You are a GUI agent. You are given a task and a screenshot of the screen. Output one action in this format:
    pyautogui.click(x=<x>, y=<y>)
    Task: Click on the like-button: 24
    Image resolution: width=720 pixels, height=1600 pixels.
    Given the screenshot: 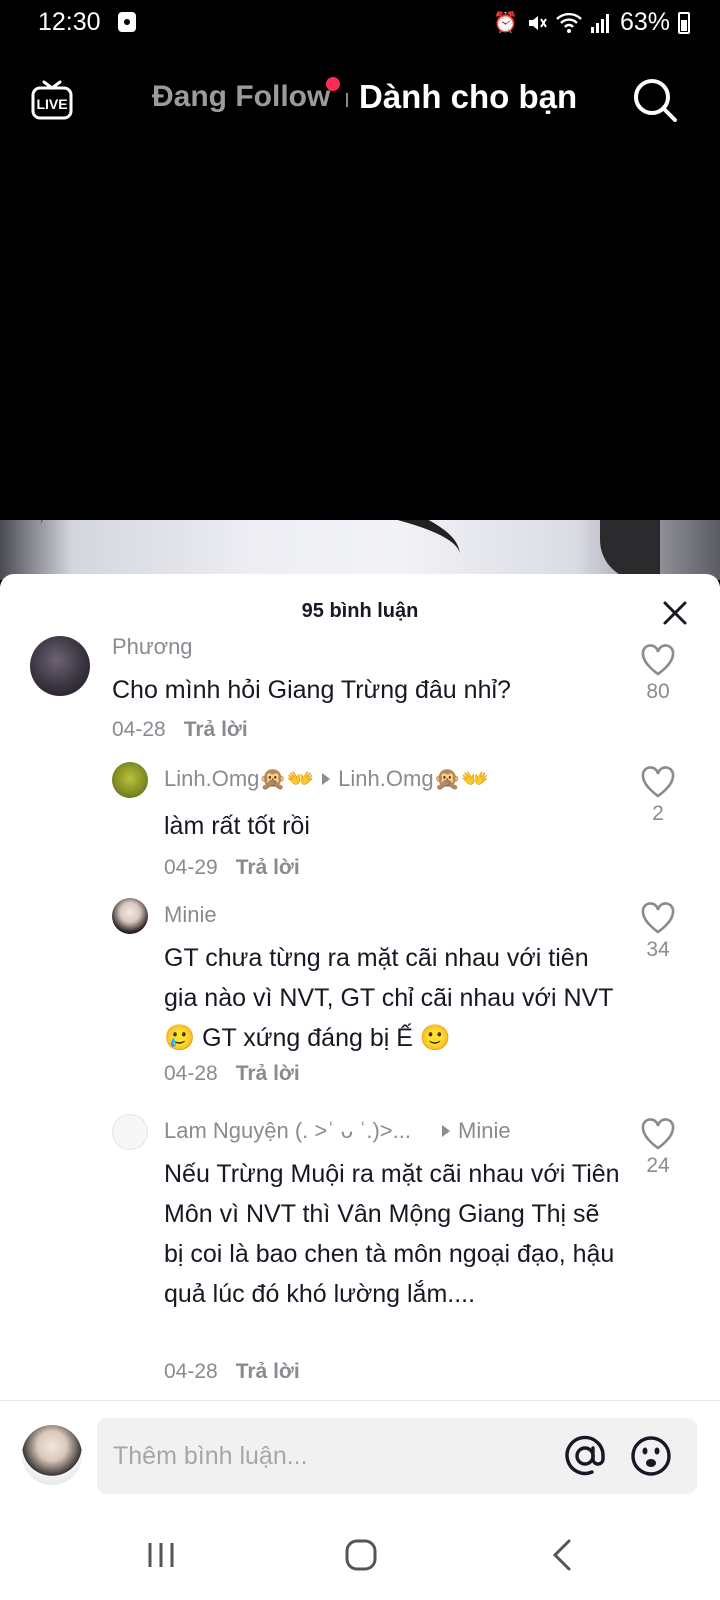 What is the action you would take?
    pyautogui.click(x=658, y=1148)
    